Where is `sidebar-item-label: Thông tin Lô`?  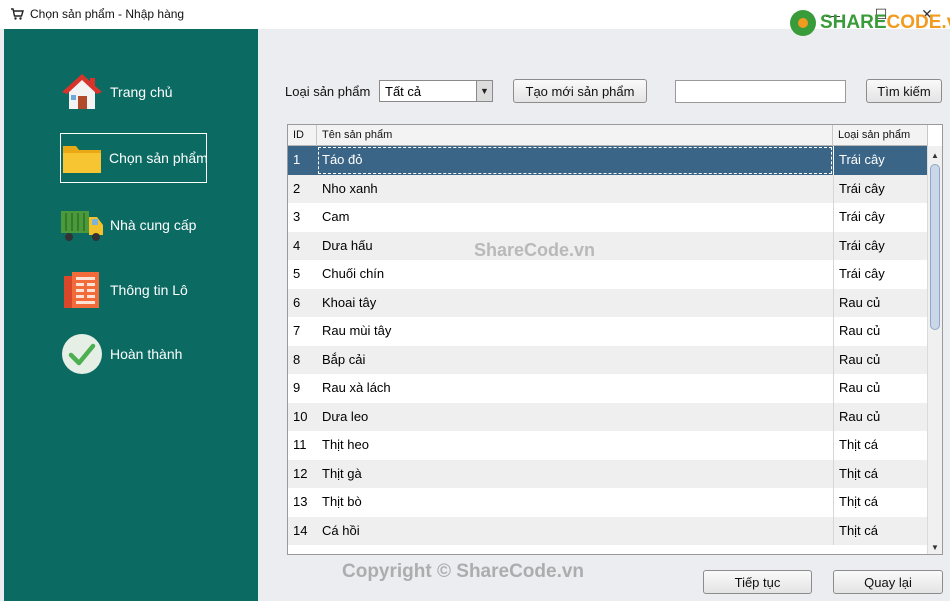 sidebar-item-label: Thông tin Lô is located at coordinates (149, 290).